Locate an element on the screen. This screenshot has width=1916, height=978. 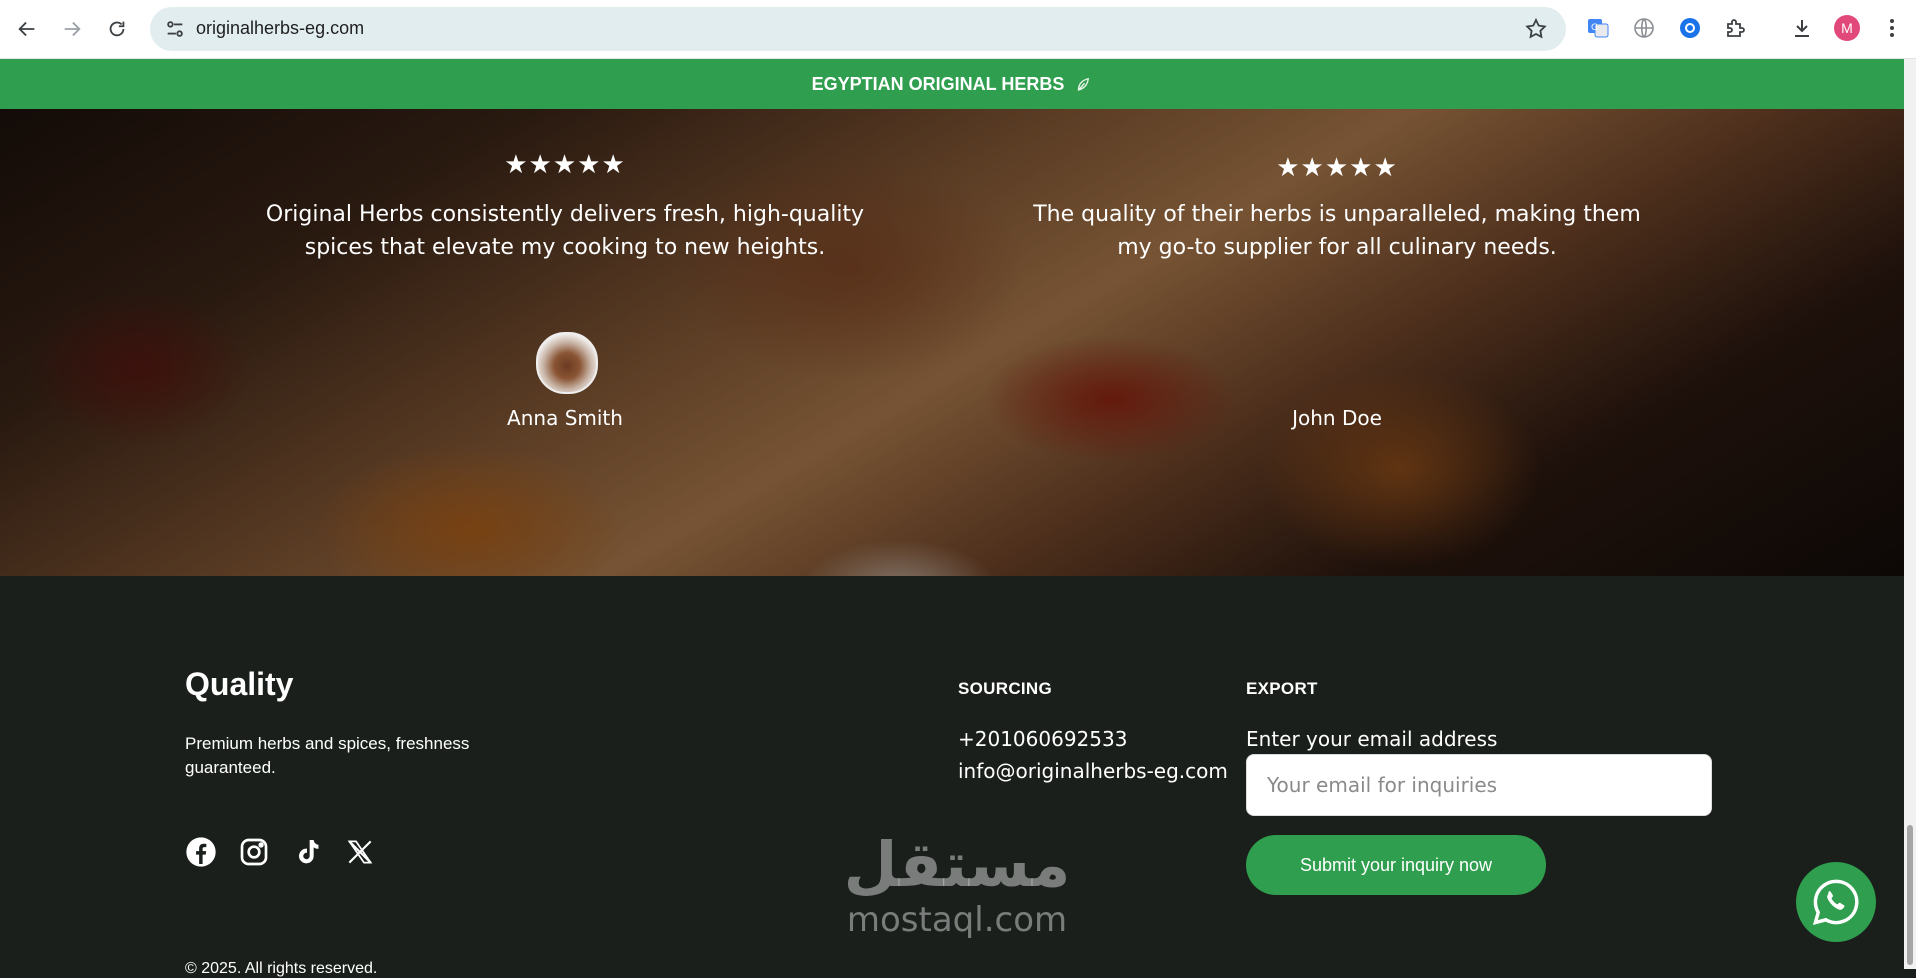
facebook-icon is located at coordinates (201, 852).